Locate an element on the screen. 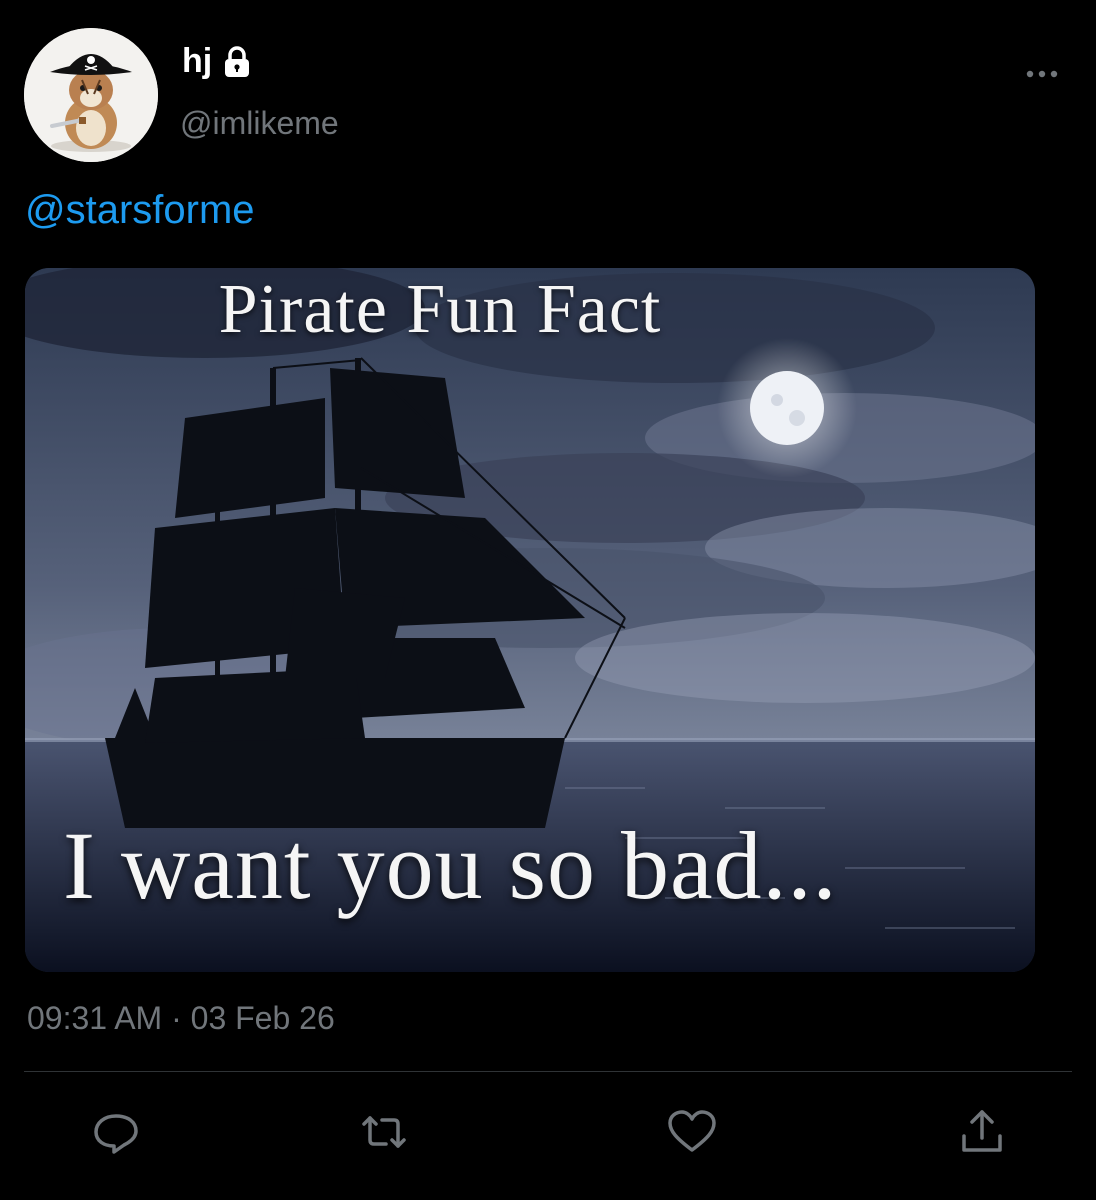 Image resolution: width=1096 pixels, height=1200 pixels. lock-icon is located at coordinates (237, 62).